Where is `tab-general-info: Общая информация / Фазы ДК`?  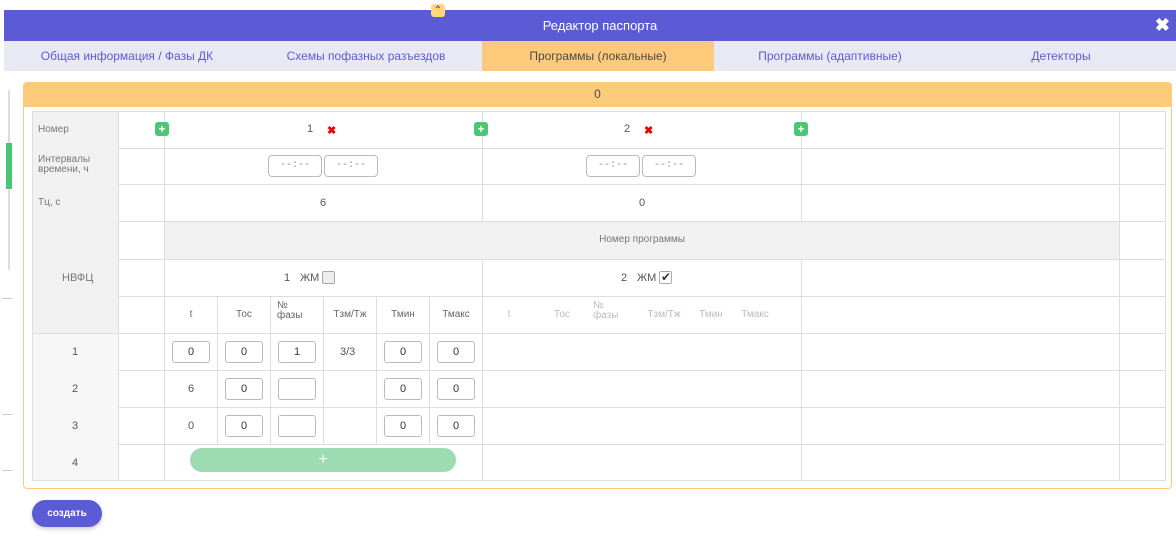 tab-general-info: Общая информация / Фазы ДК is located at coordinates (127, 56).